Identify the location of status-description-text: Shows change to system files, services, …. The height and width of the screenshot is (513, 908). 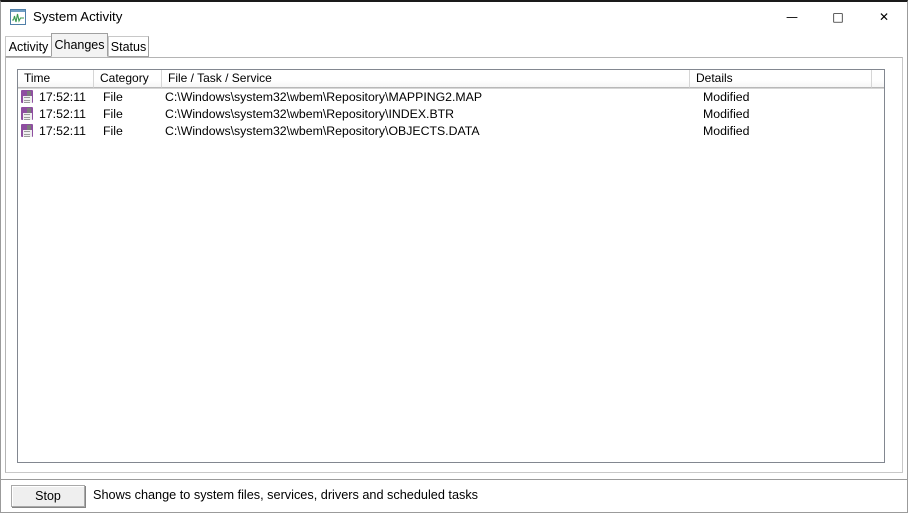
(286, 495).